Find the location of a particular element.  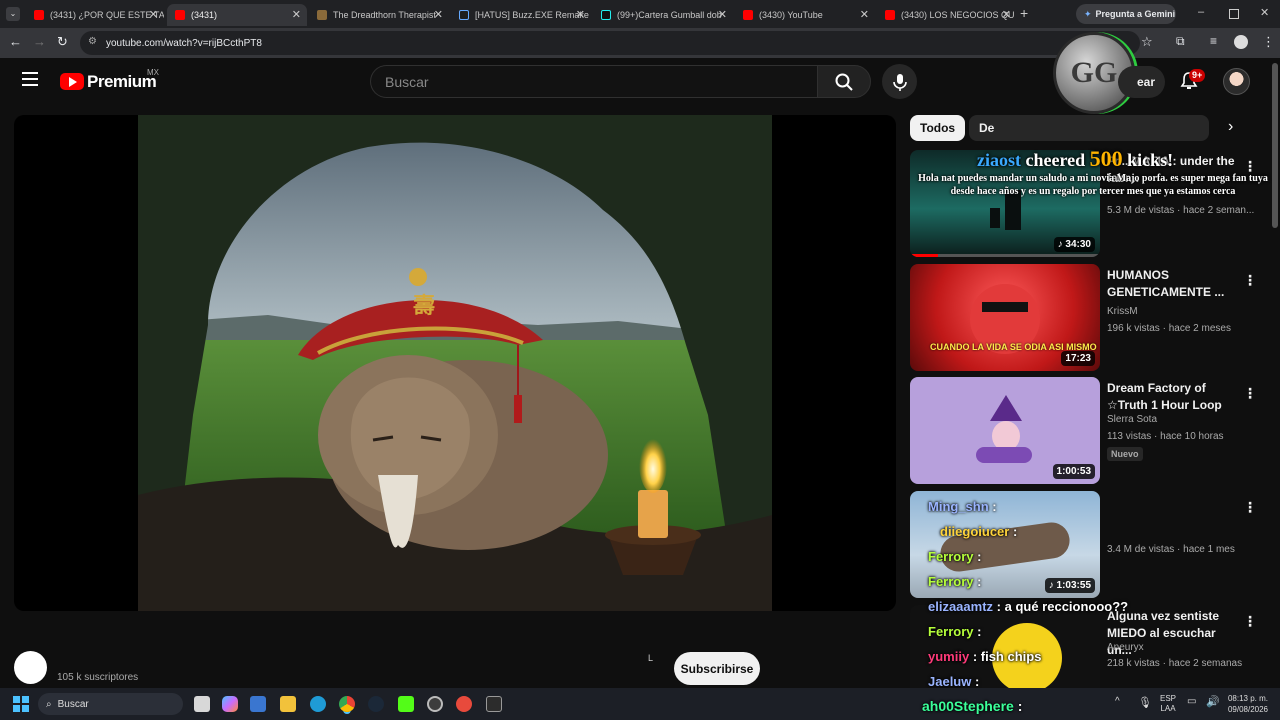

edge-icon is located at coordinates (318, 704).